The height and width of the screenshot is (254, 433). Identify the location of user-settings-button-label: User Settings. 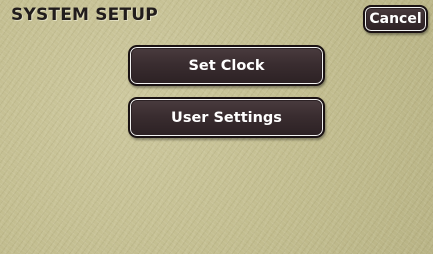
(226, 117).